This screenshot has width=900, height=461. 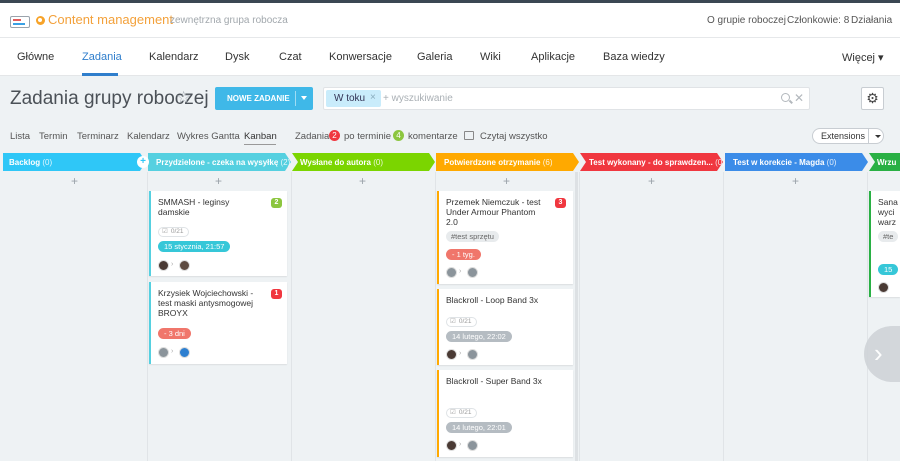 What do you see at coordinates (148, 136) in the screenshot?
I see `view-calendar: Kalendarz` at bounding box center [148, 136].